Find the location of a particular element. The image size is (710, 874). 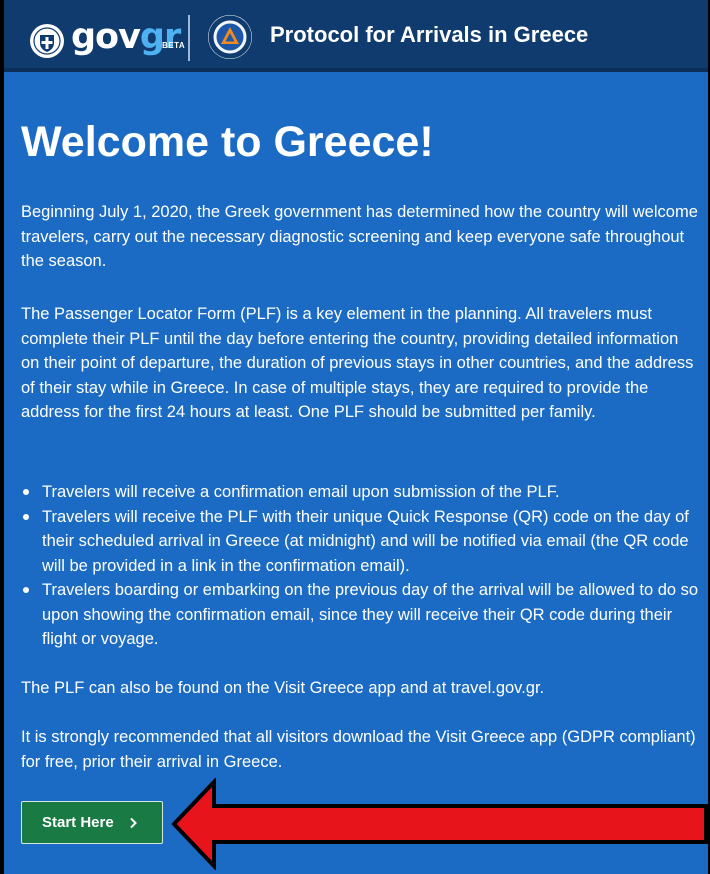

beta-badge: BETA is located at coordinates (174, 45).